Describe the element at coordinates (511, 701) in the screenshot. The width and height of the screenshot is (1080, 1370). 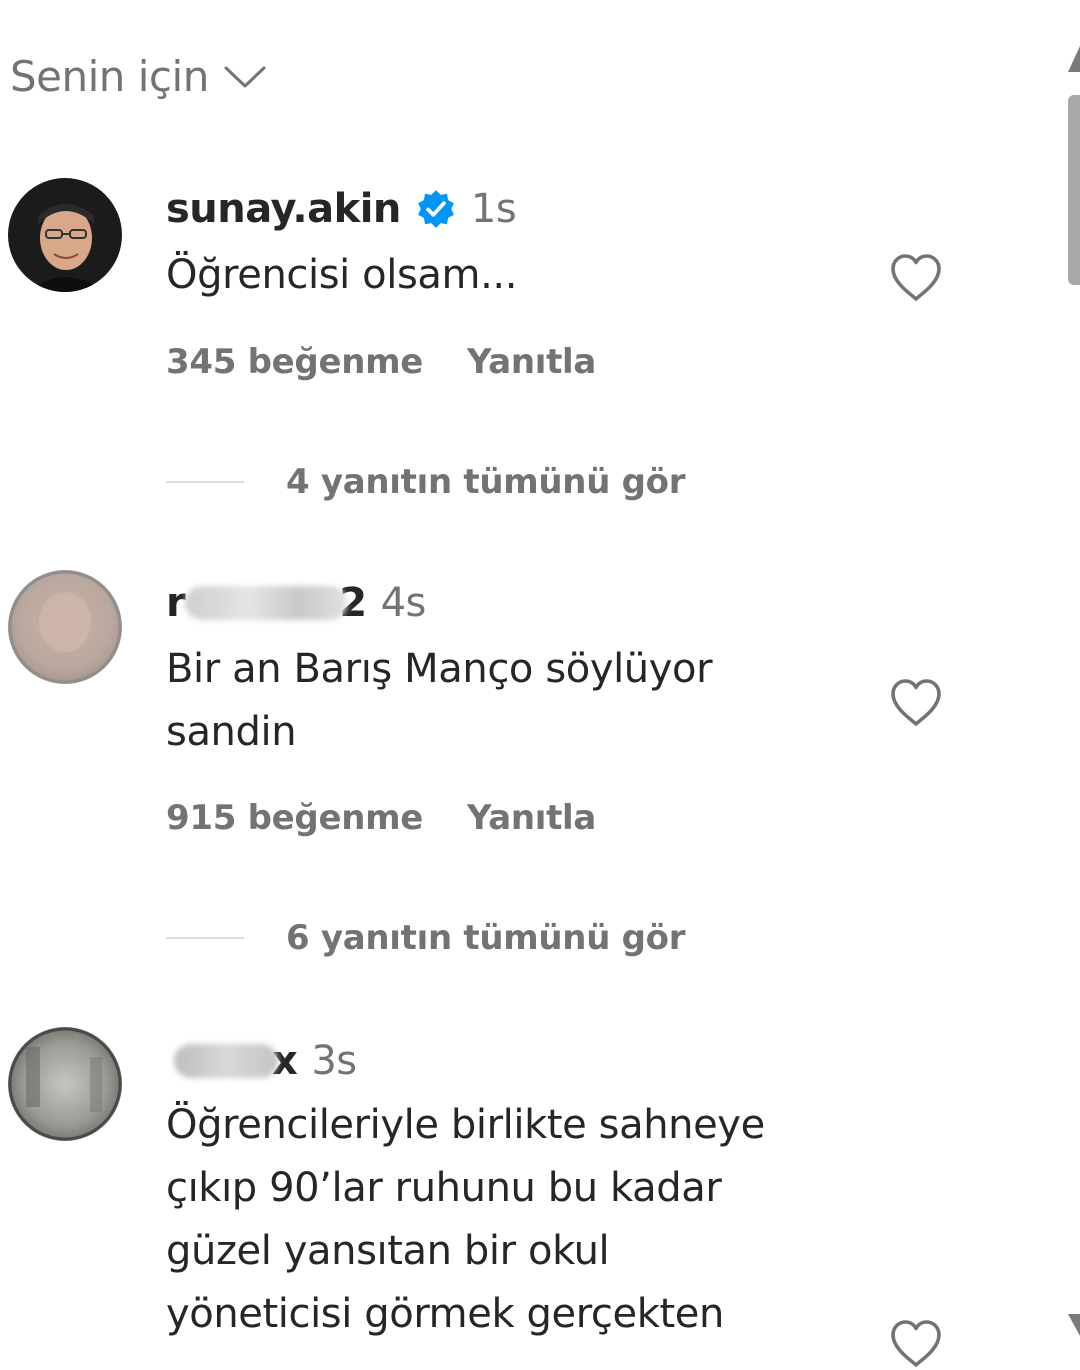
I see `comment-text: Bir an Barış Manço söylüyor sandin` at that location.